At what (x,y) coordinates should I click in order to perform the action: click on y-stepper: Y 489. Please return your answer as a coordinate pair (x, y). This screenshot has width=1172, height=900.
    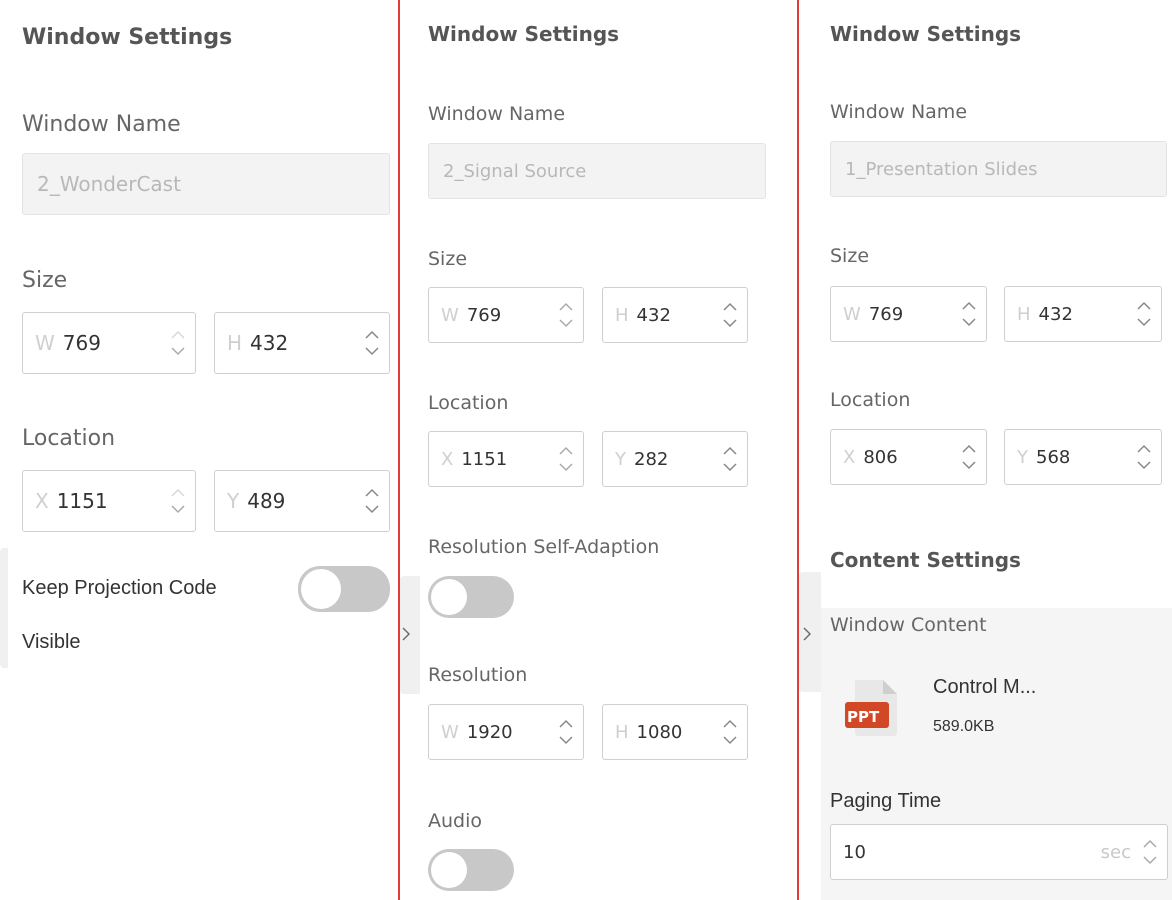
    Looking at the image, I should click on (302, 501).